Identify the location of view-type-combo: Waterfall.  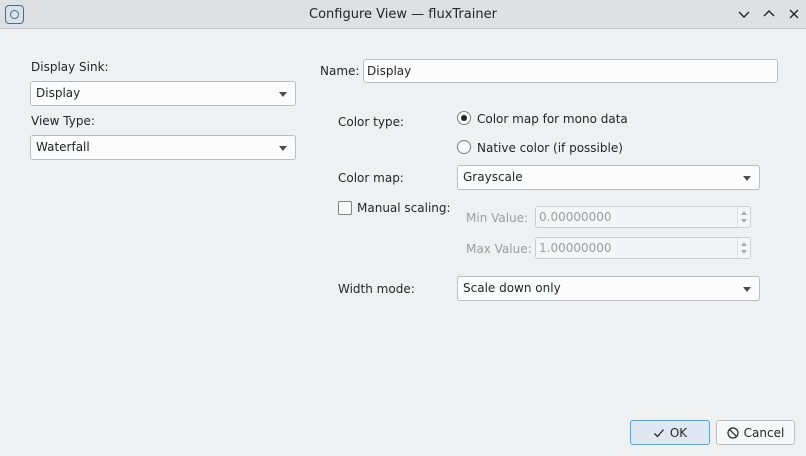
(163, 147).